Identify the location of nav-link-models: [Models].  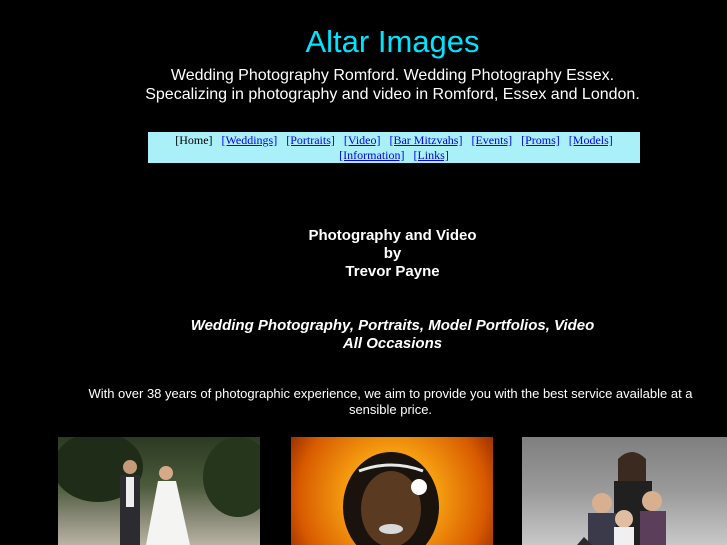
(591, 140).